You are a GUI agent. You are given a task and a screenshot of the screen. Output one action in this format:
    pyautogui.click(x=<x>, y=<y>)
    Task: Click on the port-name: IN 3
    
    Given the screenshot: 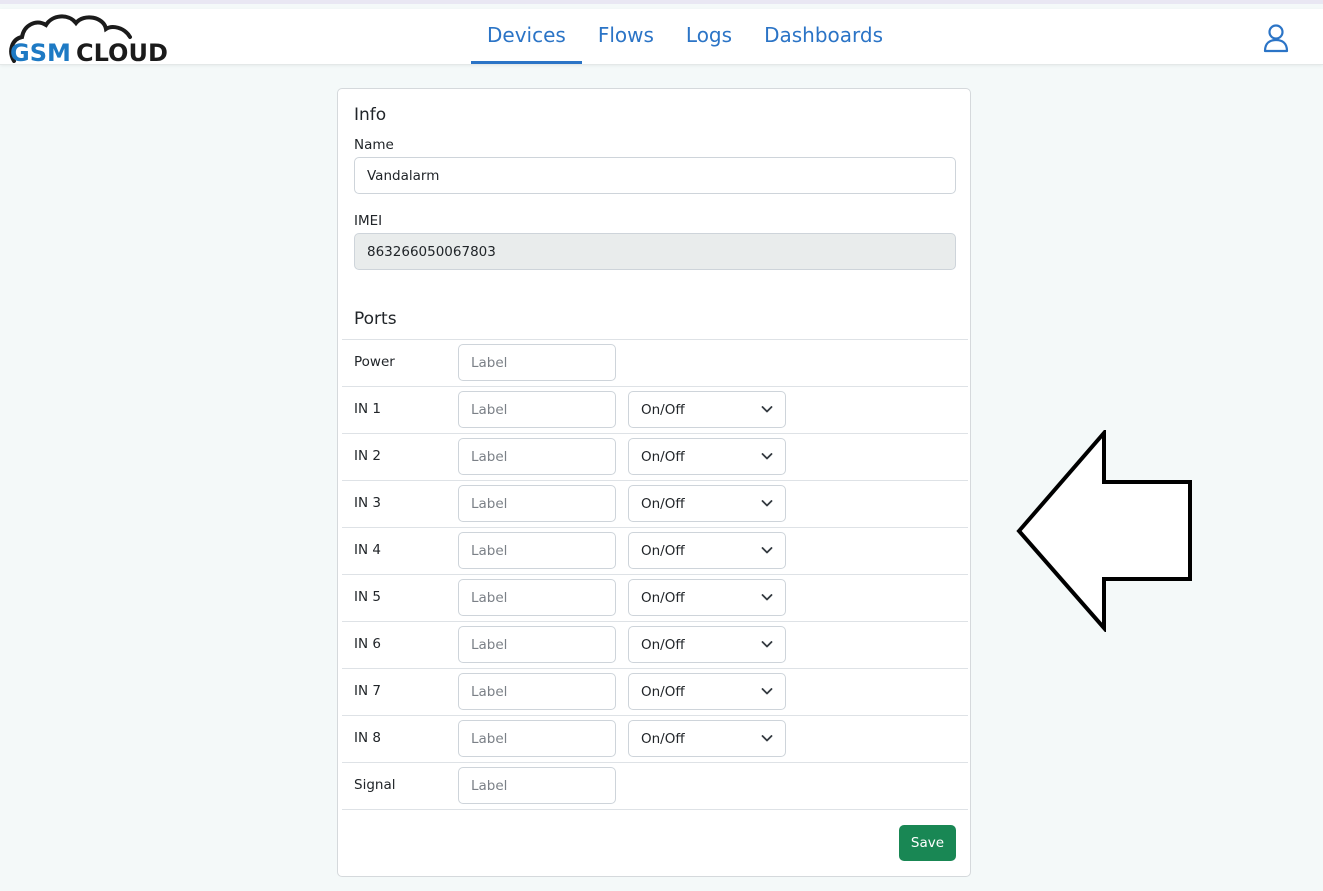 What is the action you would take?
    pyautogui.click(x=367, y=503)
    